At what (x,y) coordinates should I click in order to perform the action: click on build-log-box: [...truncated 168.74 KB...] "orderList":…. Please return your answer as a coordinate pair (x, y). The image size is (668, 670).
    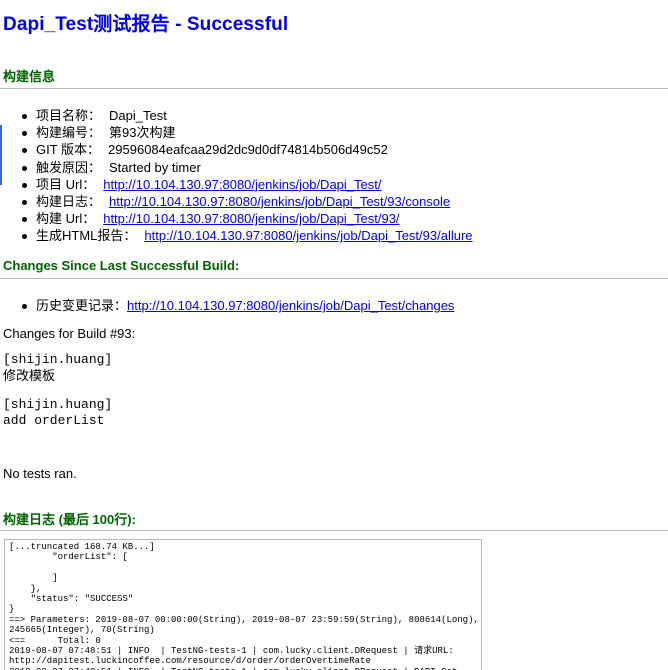
    Looking at the image, I should click on (243, 604).